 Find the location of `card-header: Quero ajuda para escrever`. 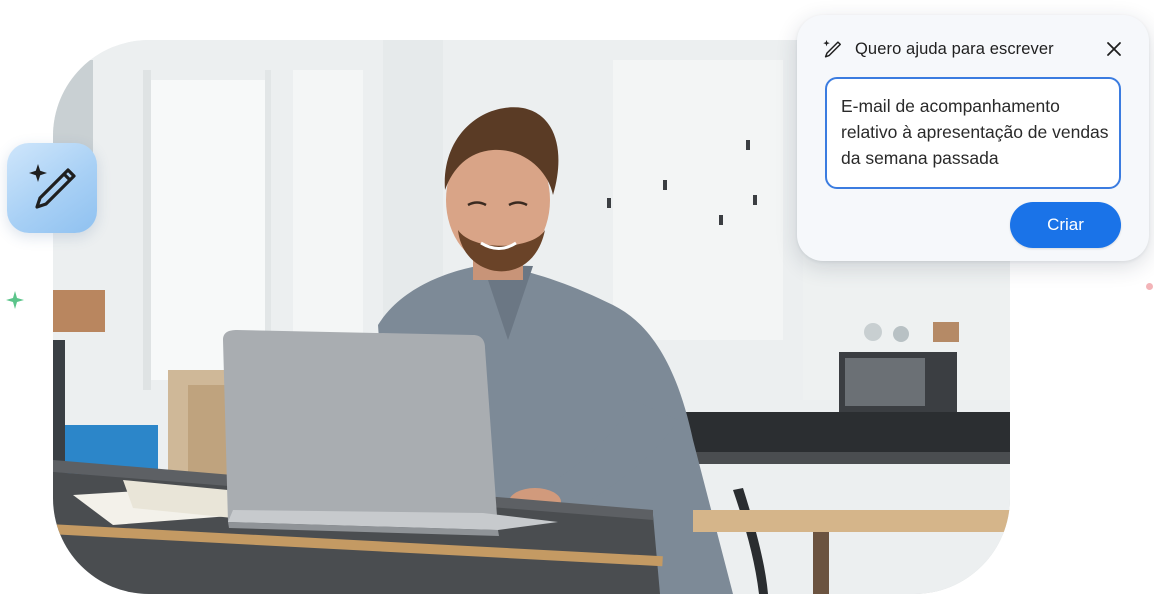

card-header: Quero ajuda para escrever is located at coordinates (973, 49).